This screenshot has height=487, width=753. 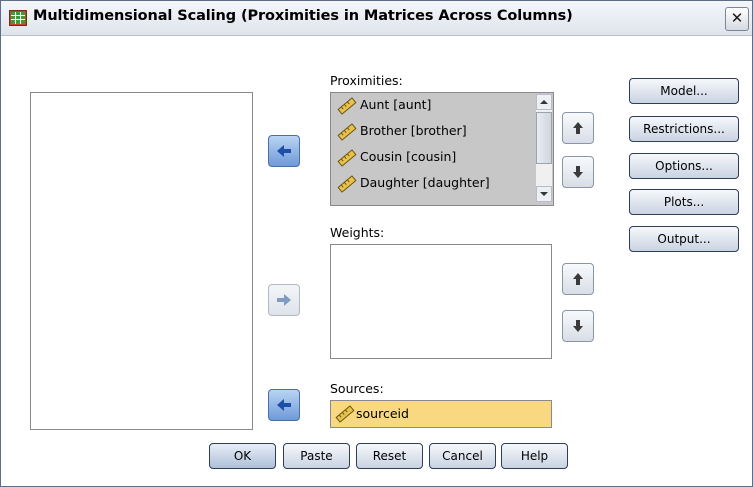 I want to click on list-item-label: Daughter [daughter], so click(x=425, y=182).